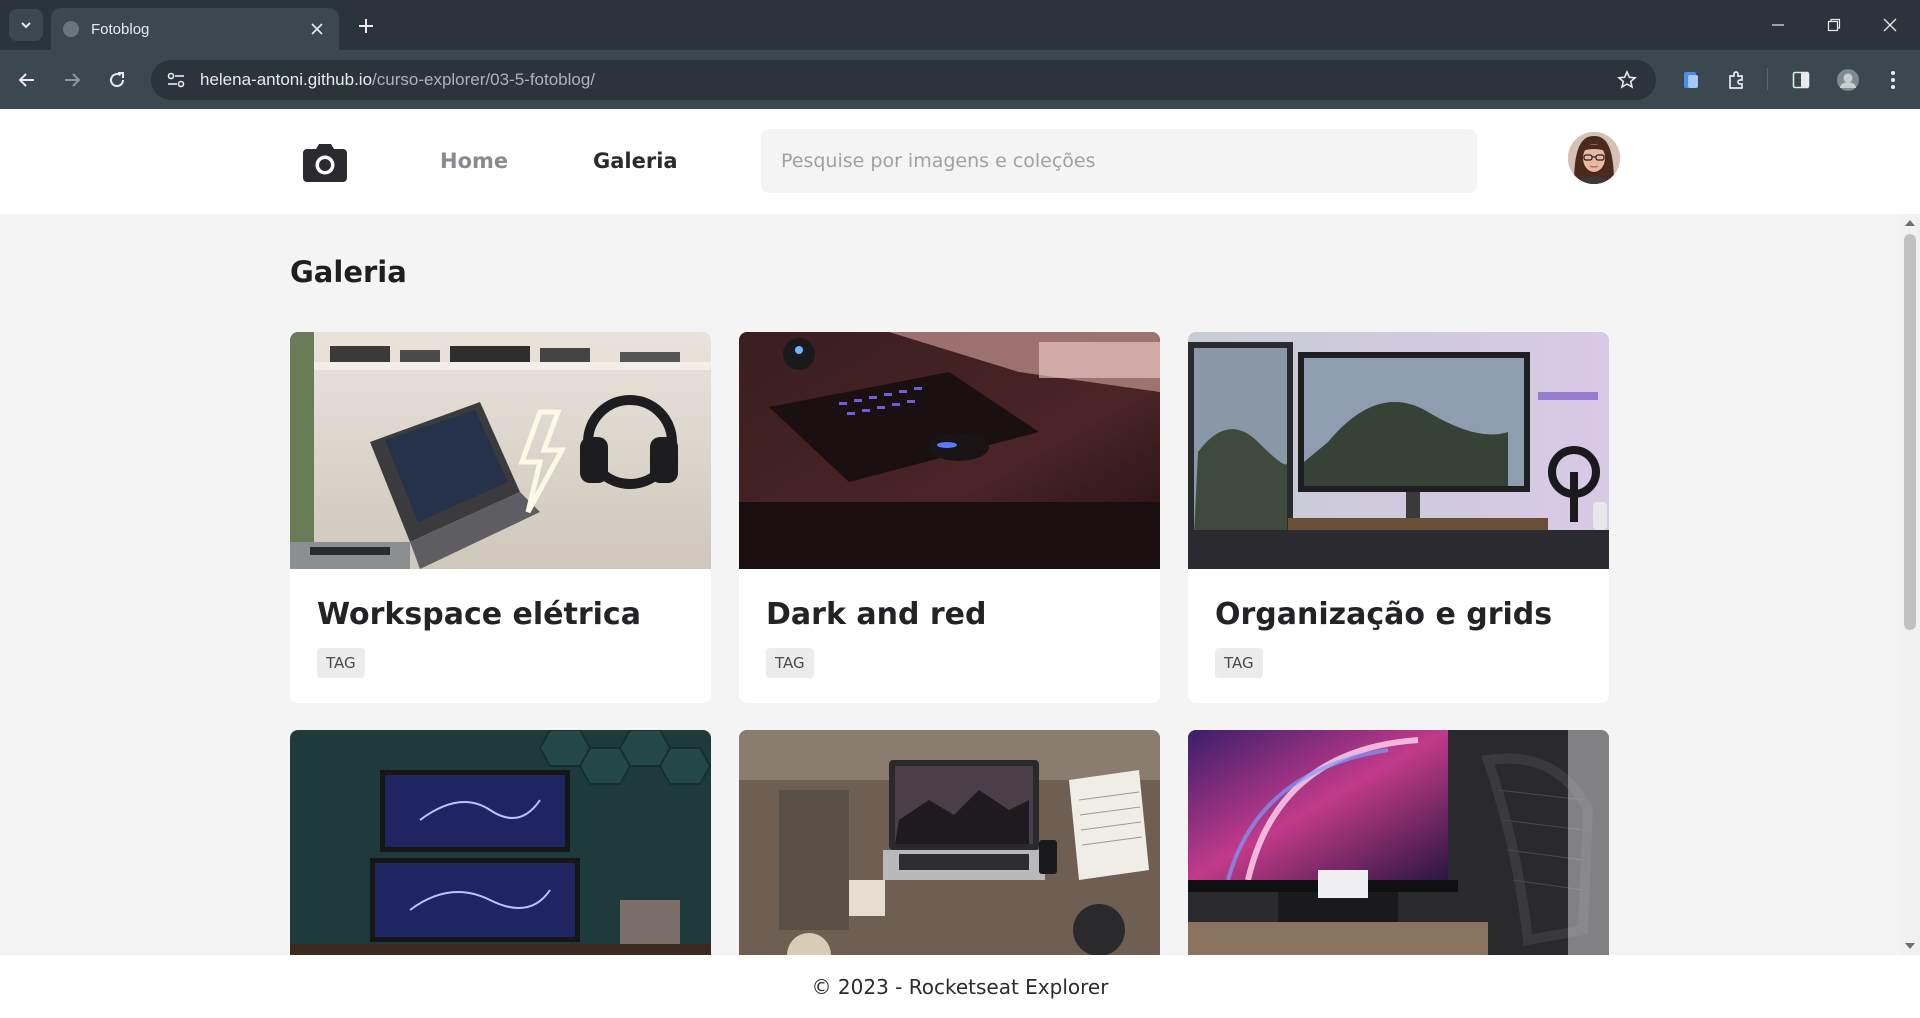  I want to click on plus-icon, so click(366, 26).